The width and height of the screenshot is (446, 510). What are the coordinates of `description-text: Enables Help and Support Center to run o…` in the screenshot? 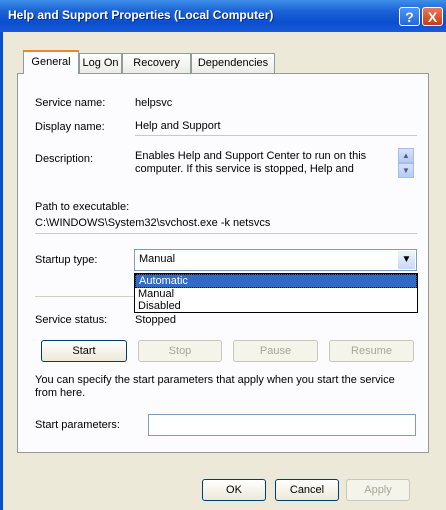 It's located at (266, 164).